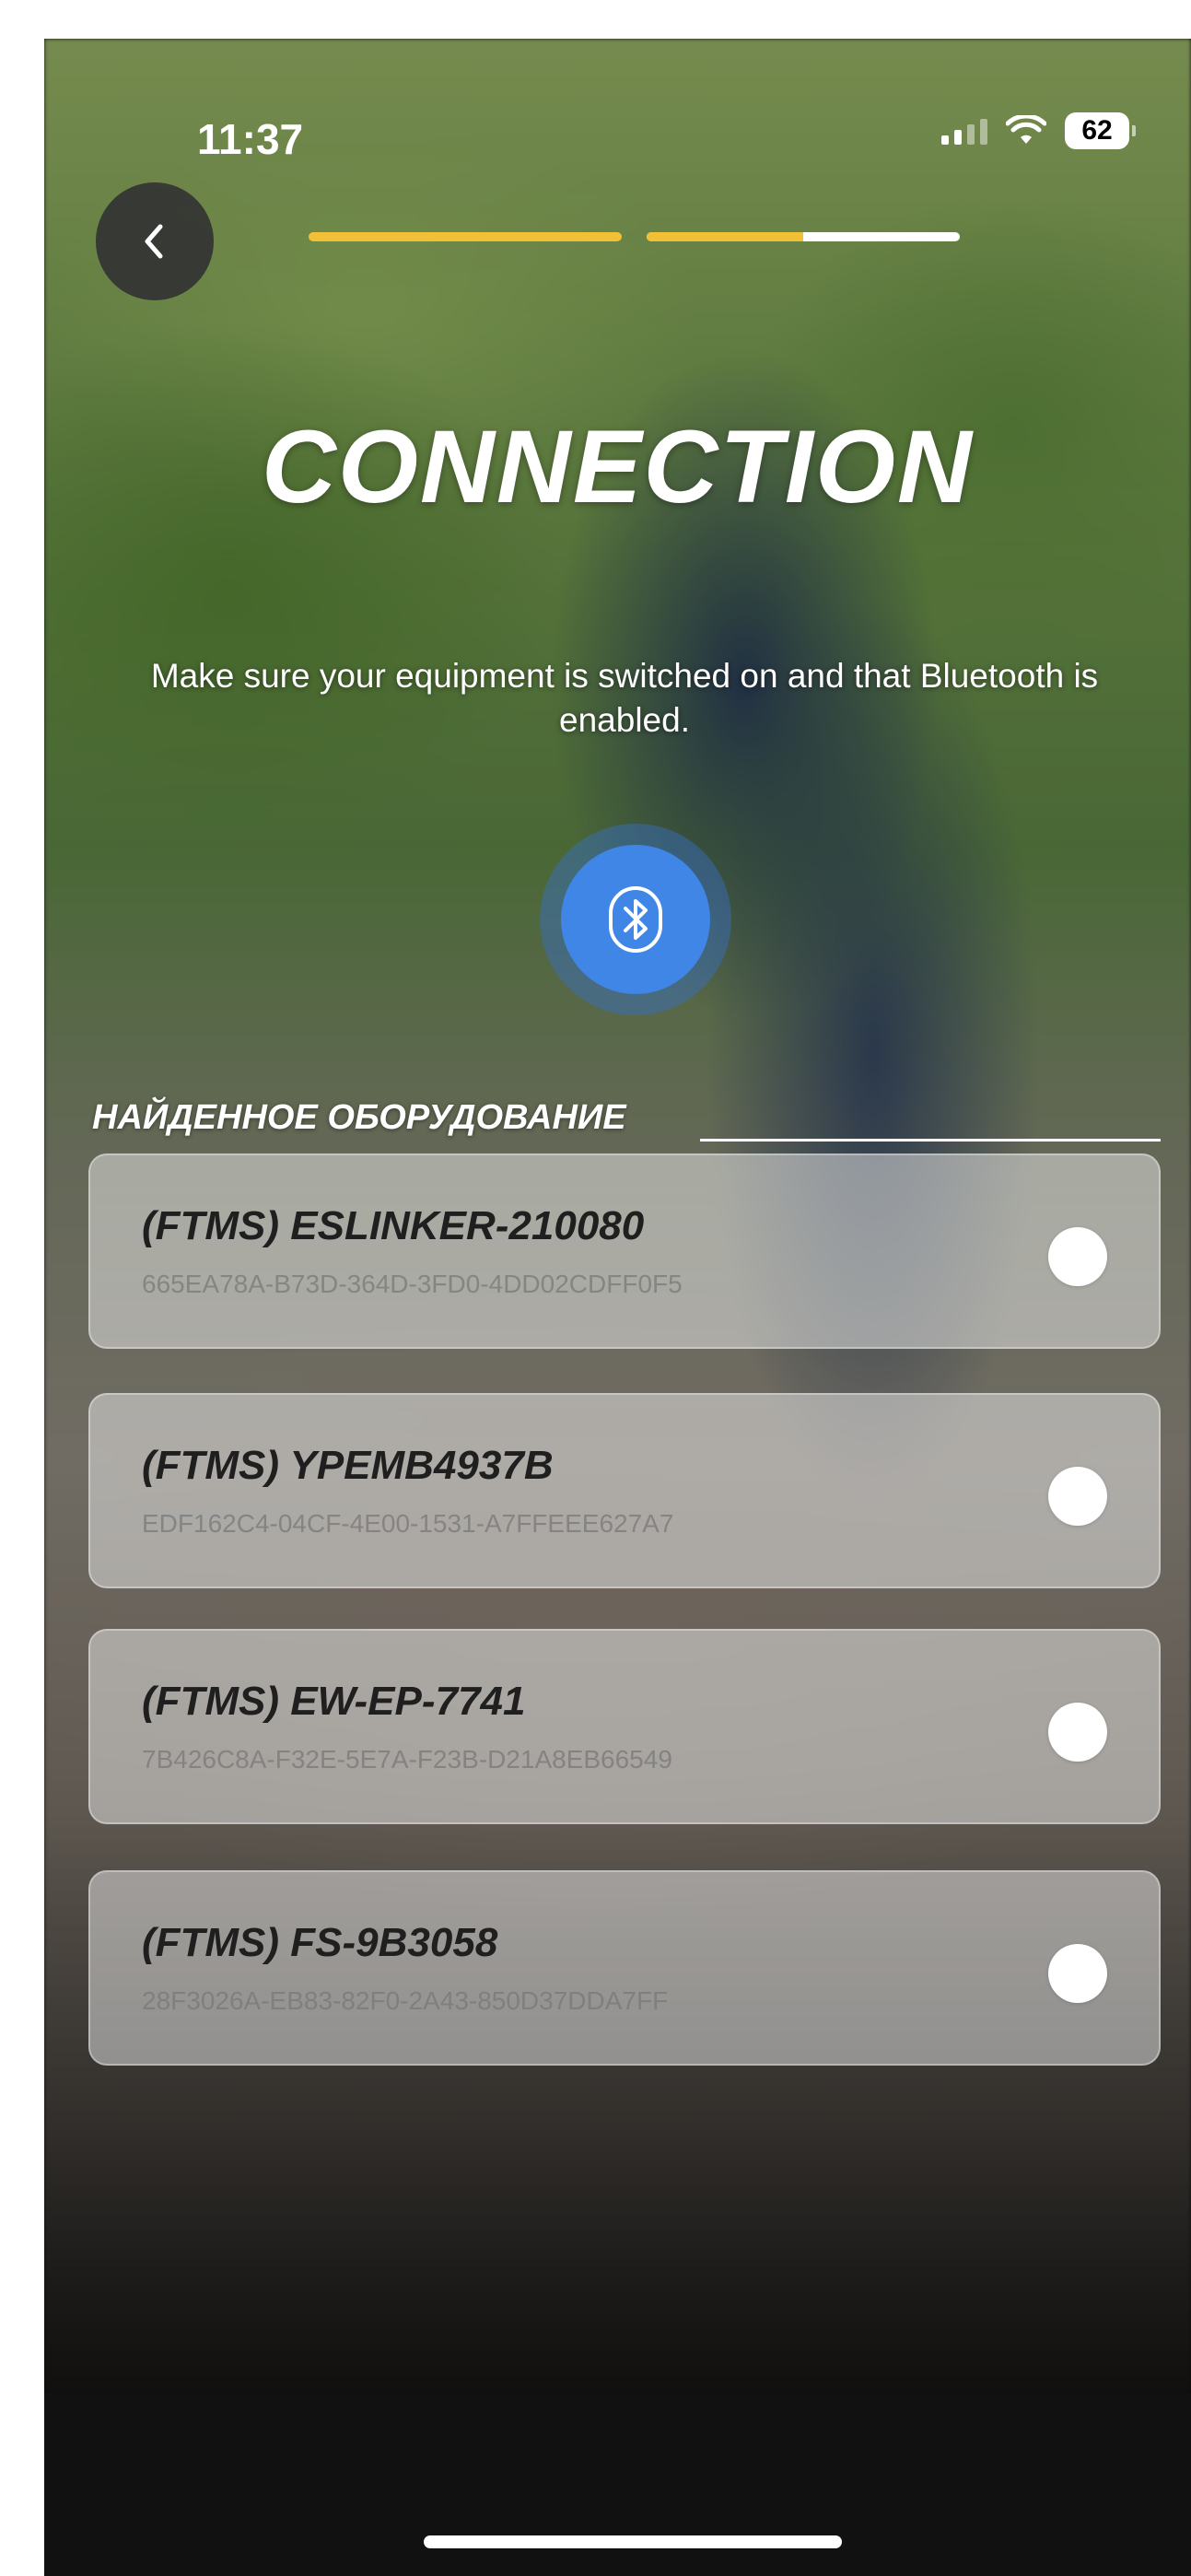 Image resolution: width=1191 pixels, height=2576 pixels. I want to click on battery-icon: 62, so click(1100, 130).